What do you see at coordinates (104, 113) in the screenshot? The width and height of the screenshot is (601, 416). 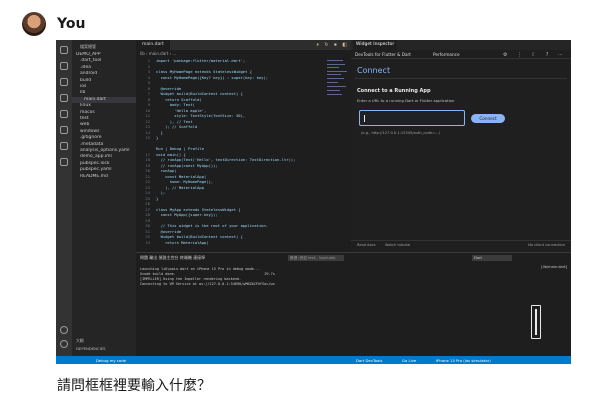 I see `file-tree-item: macos` at bounding box center [104, 113].